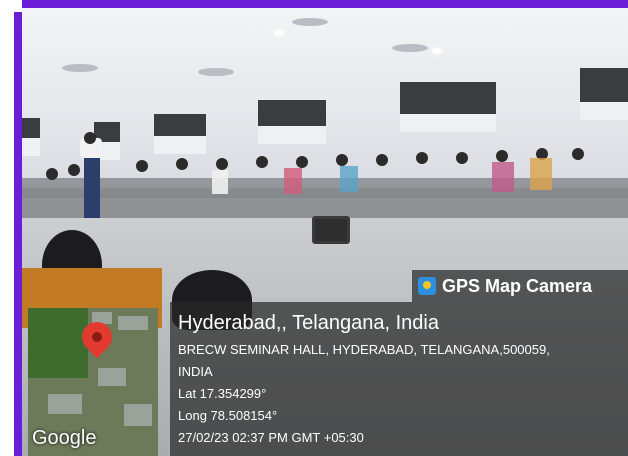 The width and height of the screenshot is (628, 456). I want to click on empty-chair, so click(331, 230).